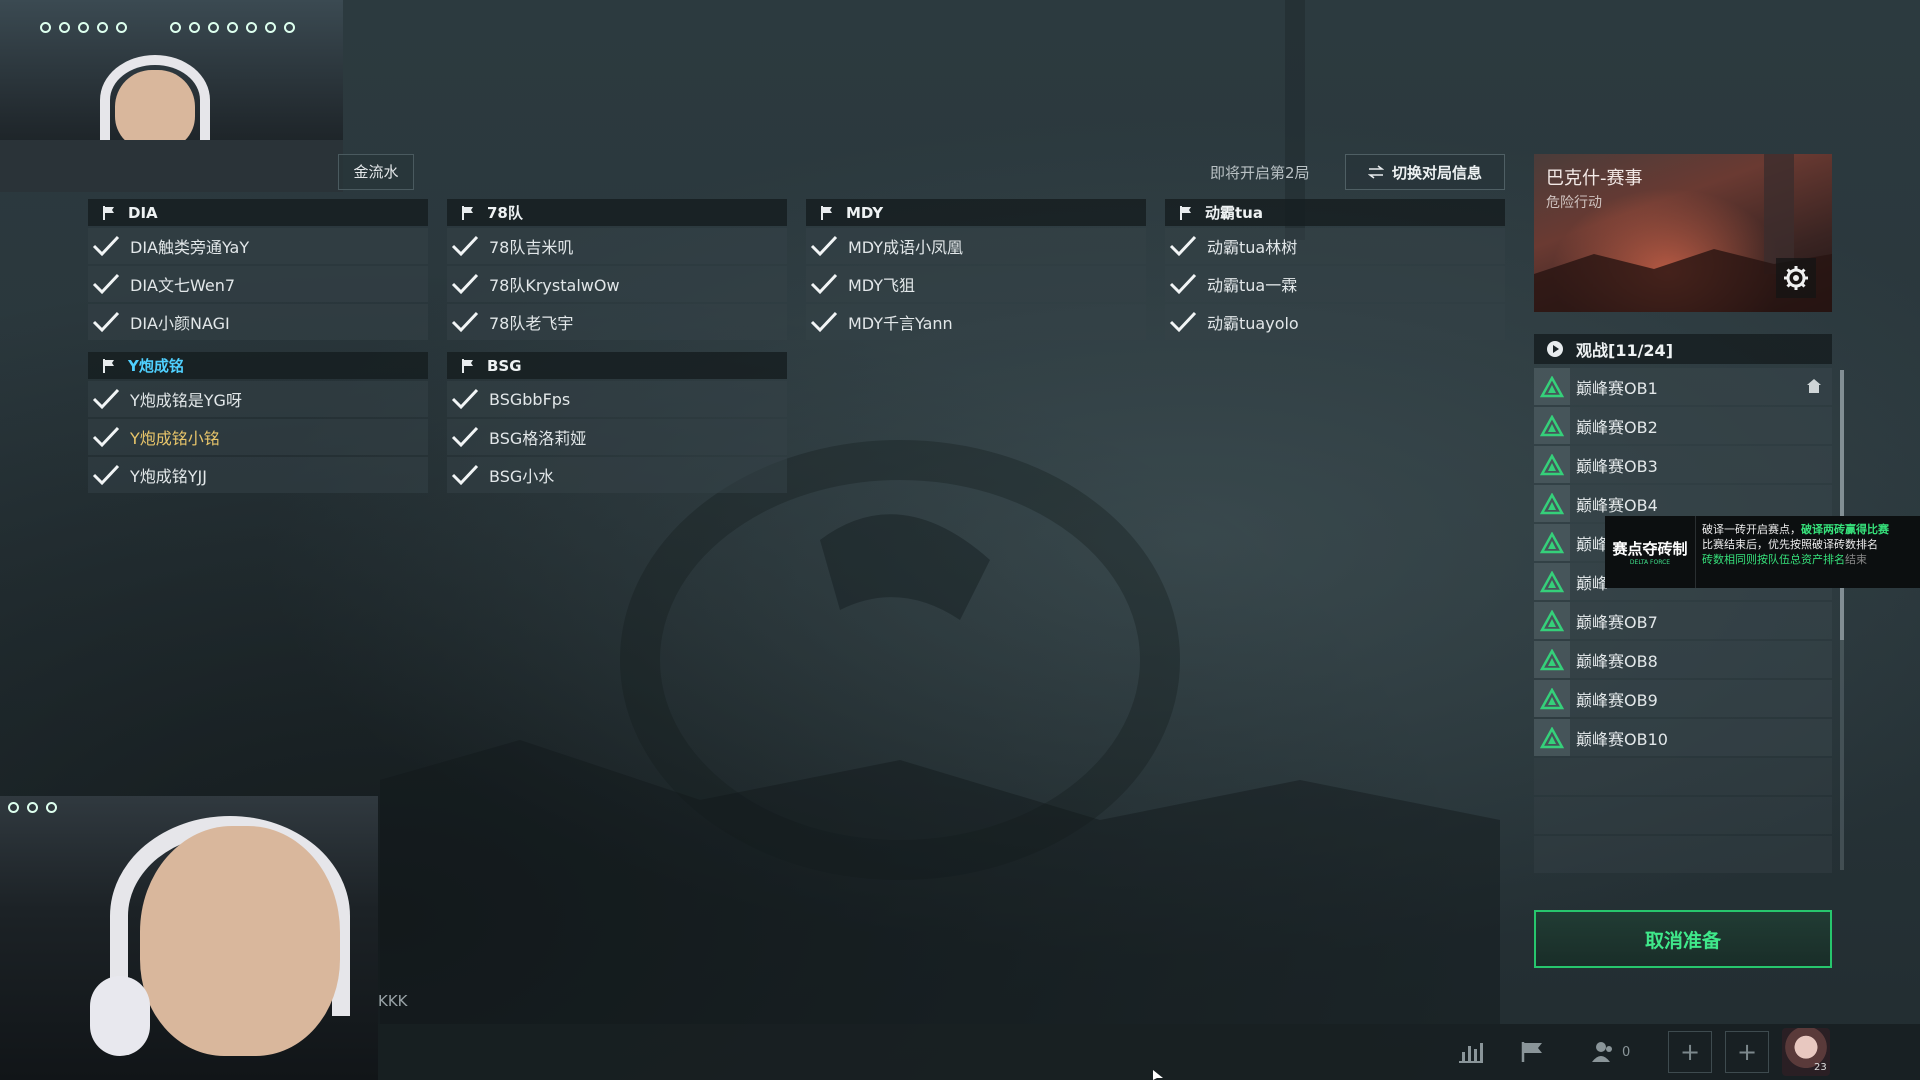  What do you see at coordinates (900, 323) in the screenshot?
I see `player-name: MDY千言Yann` at bounding box center [900, 323].